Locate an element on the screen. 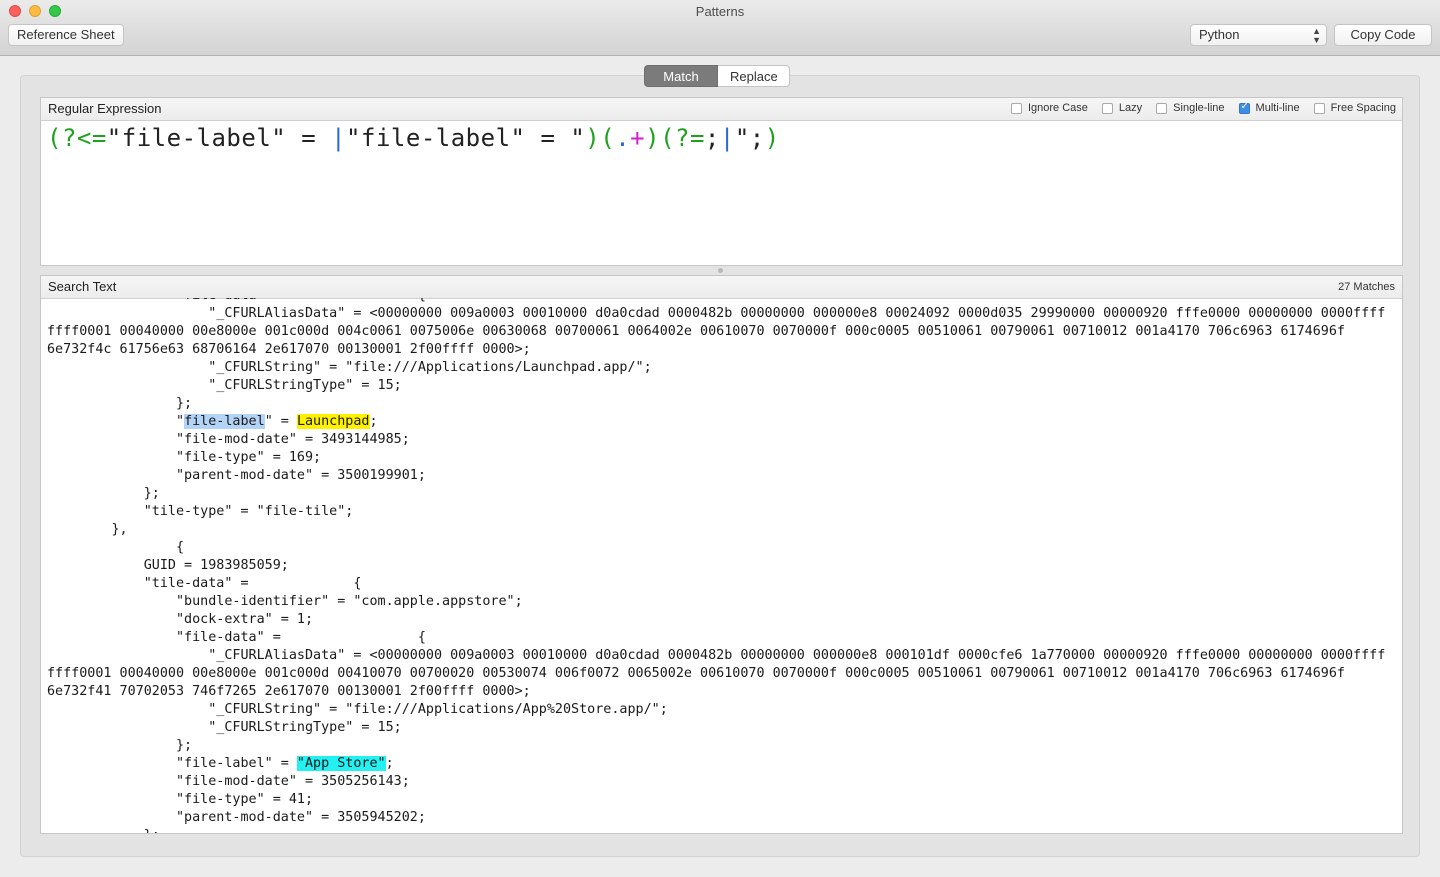  regex-token: i is located at coordinates (383, 138).